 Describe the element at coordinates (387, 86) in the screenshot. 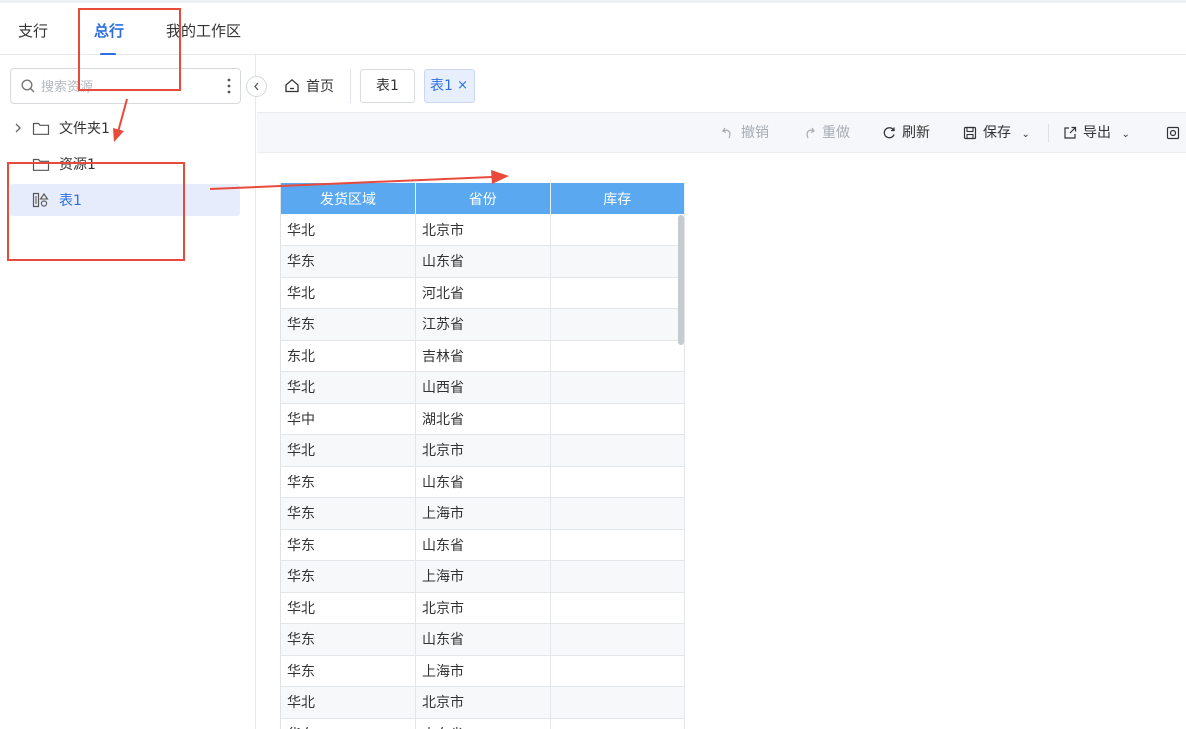

I see `page-tab-table1: 表1` at that location.